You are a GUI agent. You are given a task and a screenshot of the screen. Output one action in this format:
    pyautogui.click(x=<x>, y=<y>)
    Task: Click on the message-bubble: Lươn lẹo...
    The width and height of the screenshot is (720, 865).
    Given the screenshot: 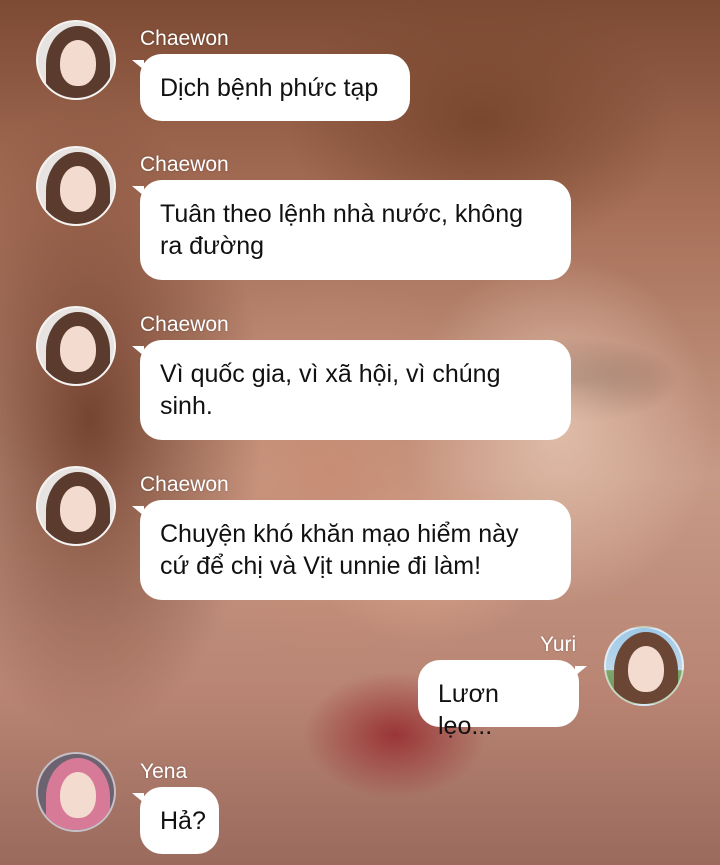 What is the action you would take?
    pyautogui.click(x=502, y=700)
    